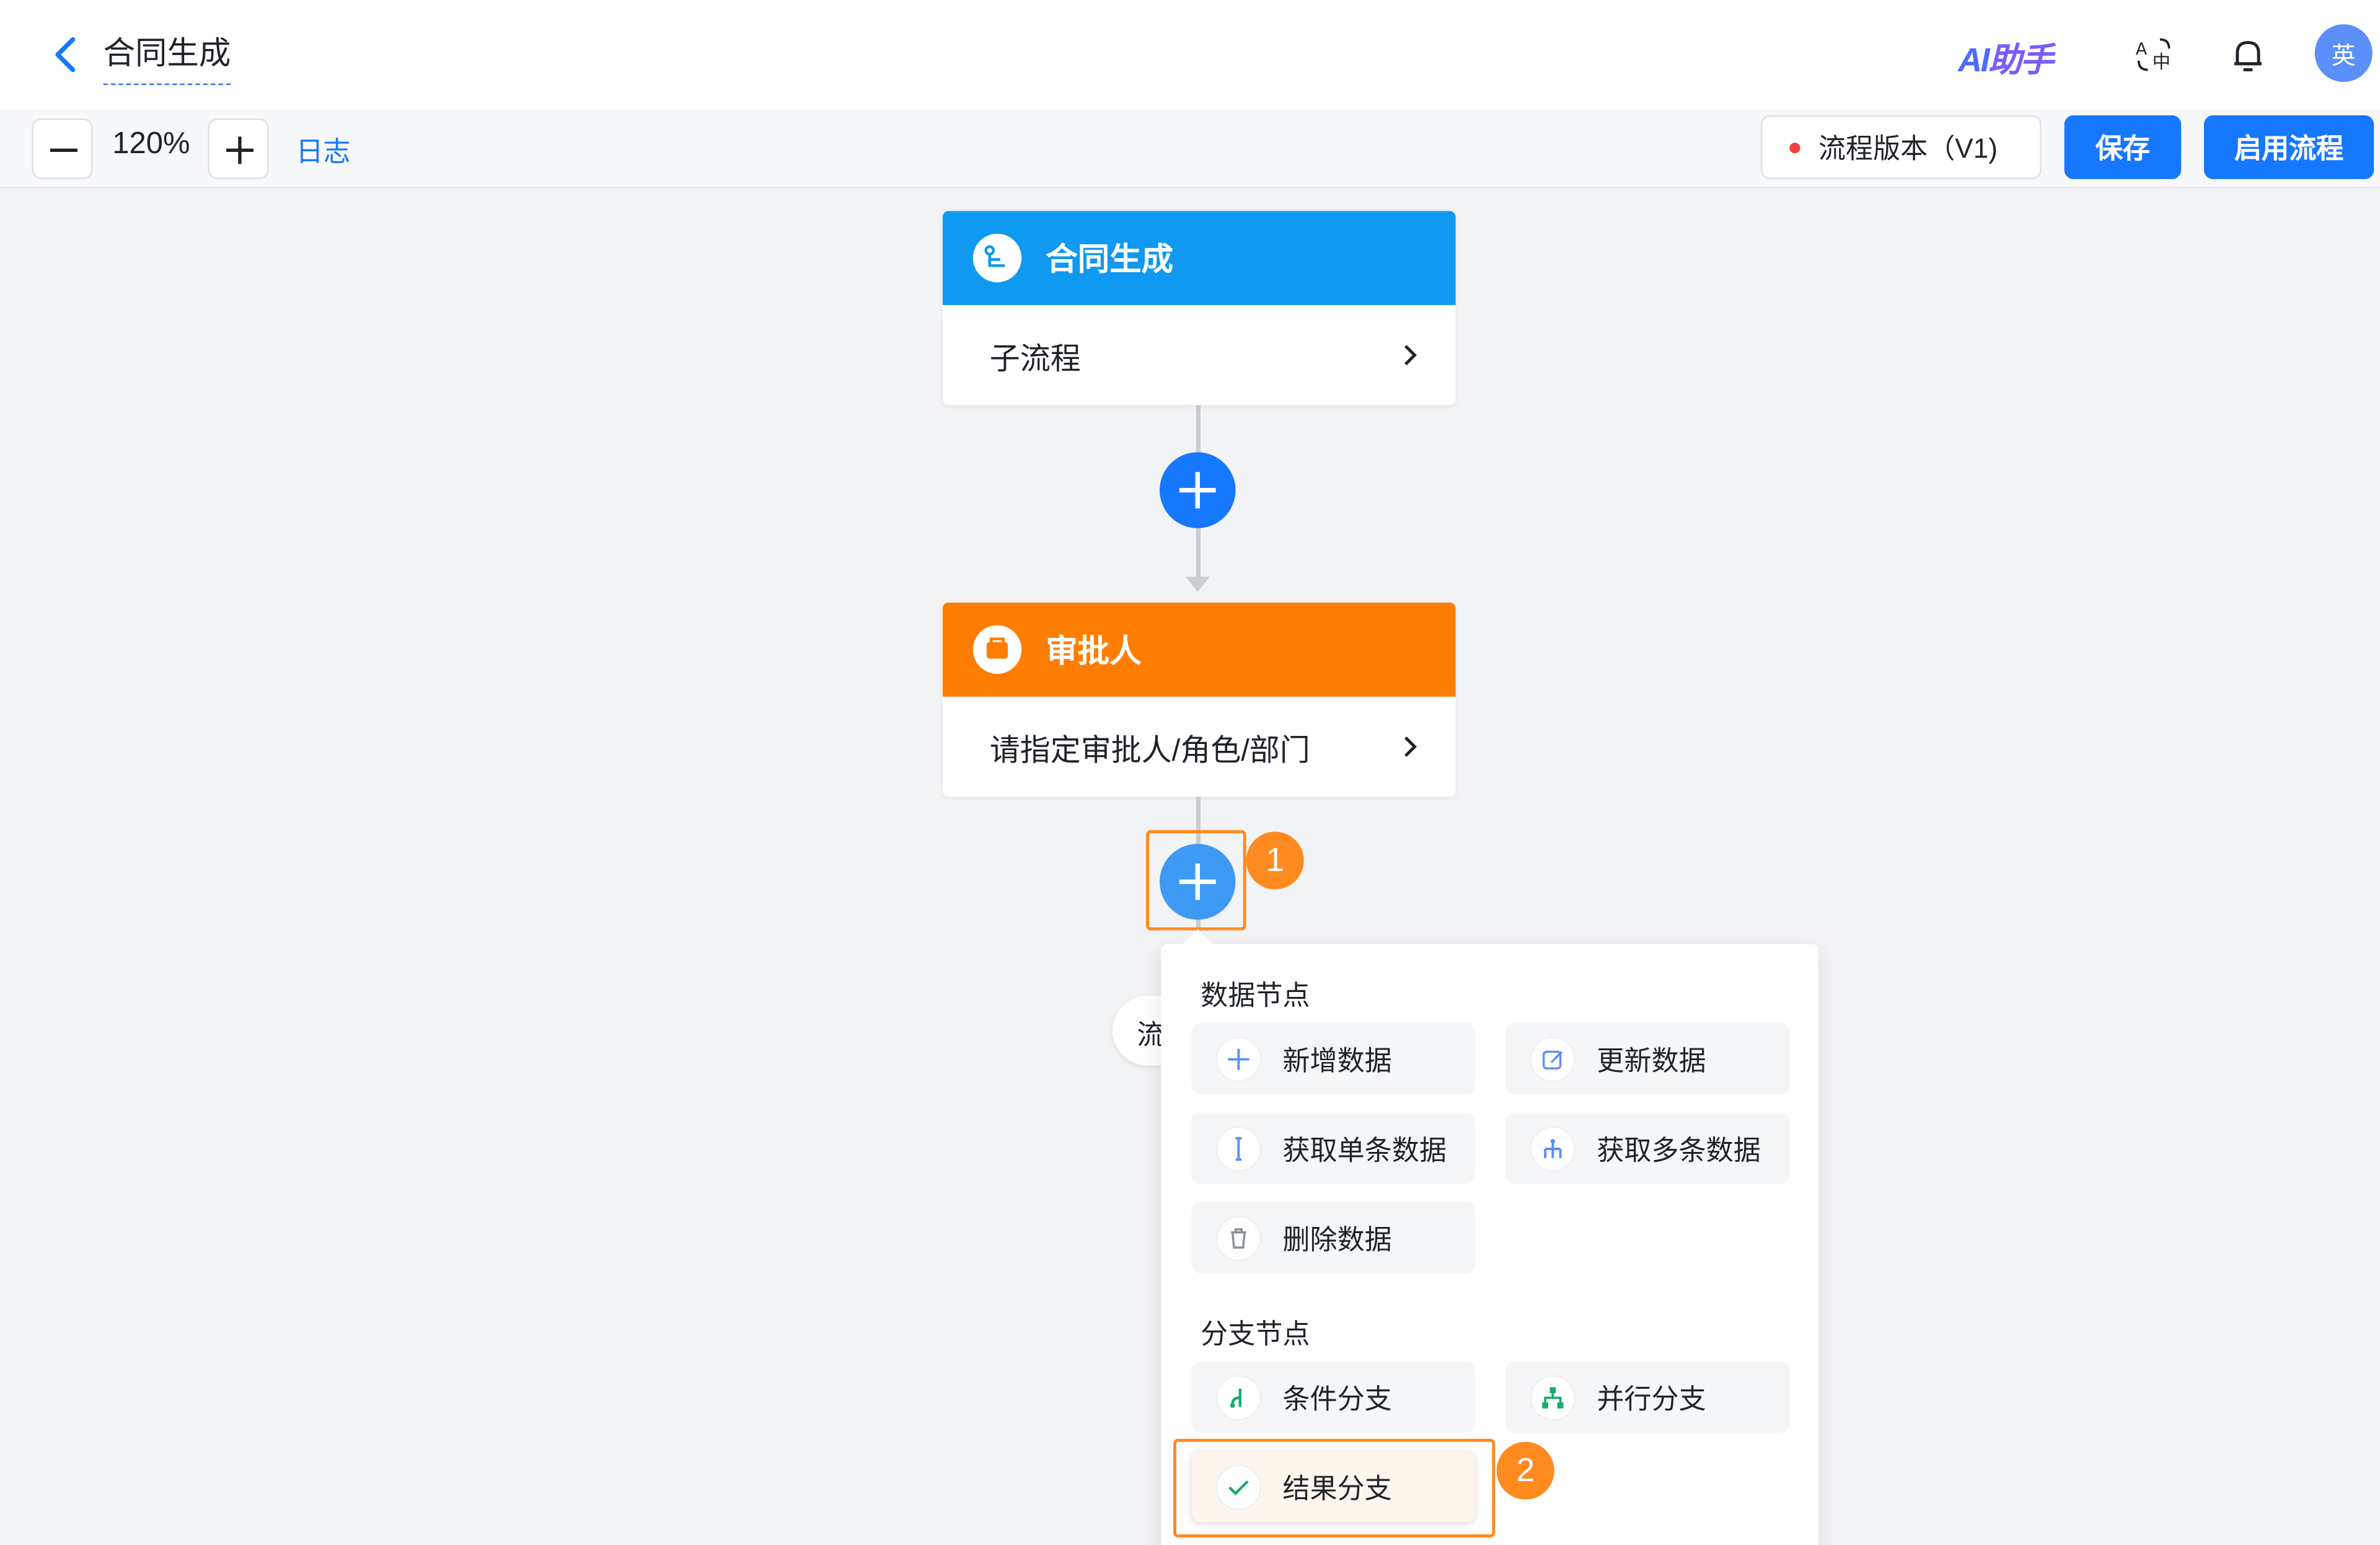 Image resolution: width=2380 pixels, height=1545 pixels. What do you see at coordinates (1337, 1060) in the screenshot?
I see `menu-item-label: 新增数据` at bounding box center [1337, 1060].